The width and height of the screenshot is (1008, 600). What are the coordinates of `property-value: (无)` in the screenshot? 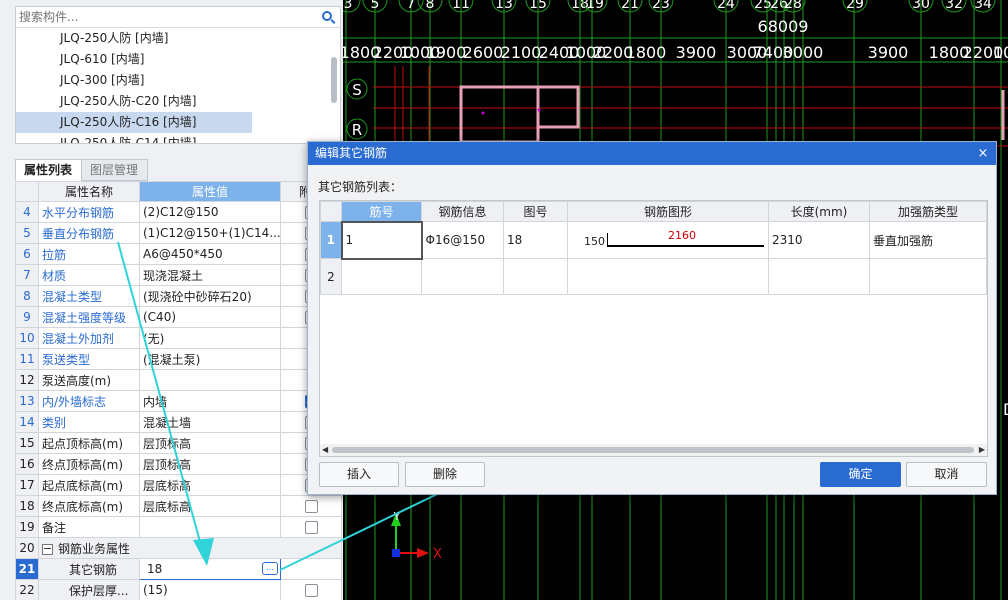 It's located at (210, 338).